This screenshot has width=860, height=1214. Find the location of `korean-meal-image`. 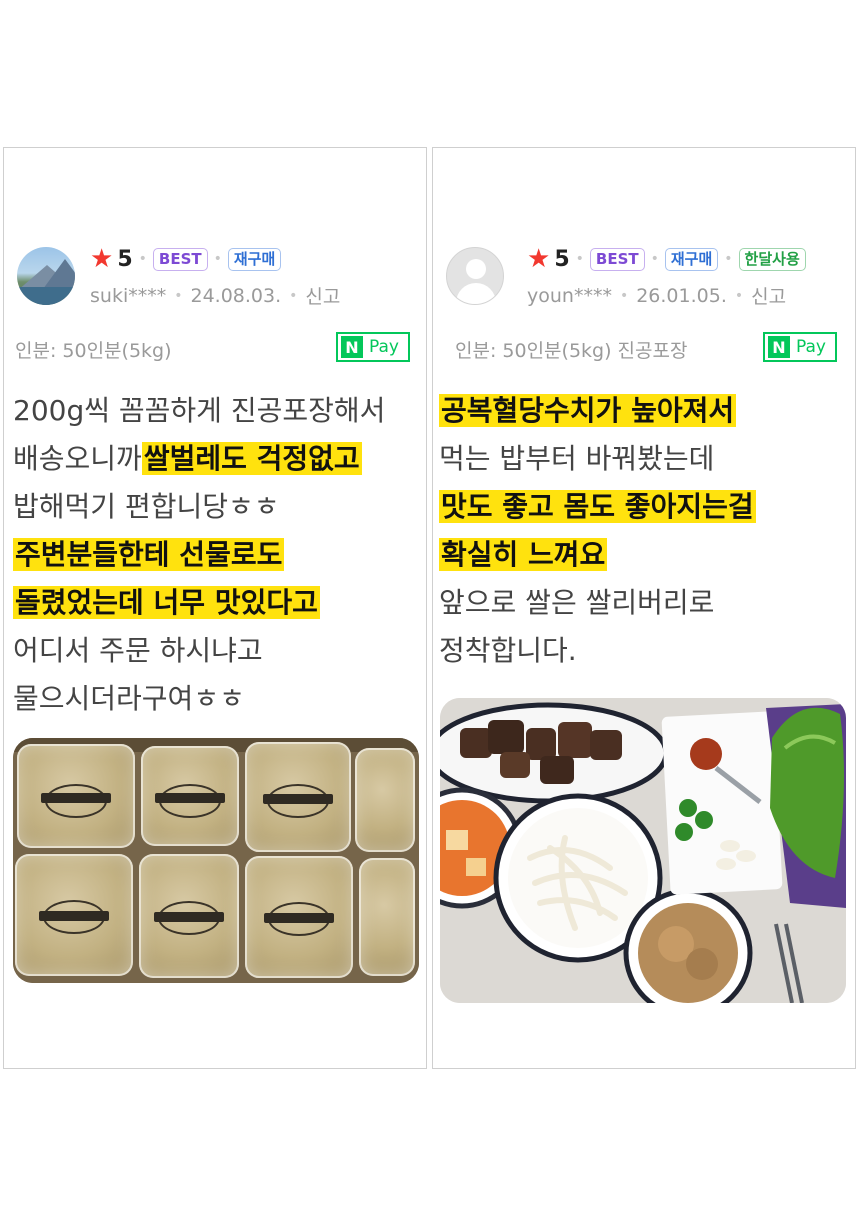

korean-meal-image is located at coordinates (643, 850).